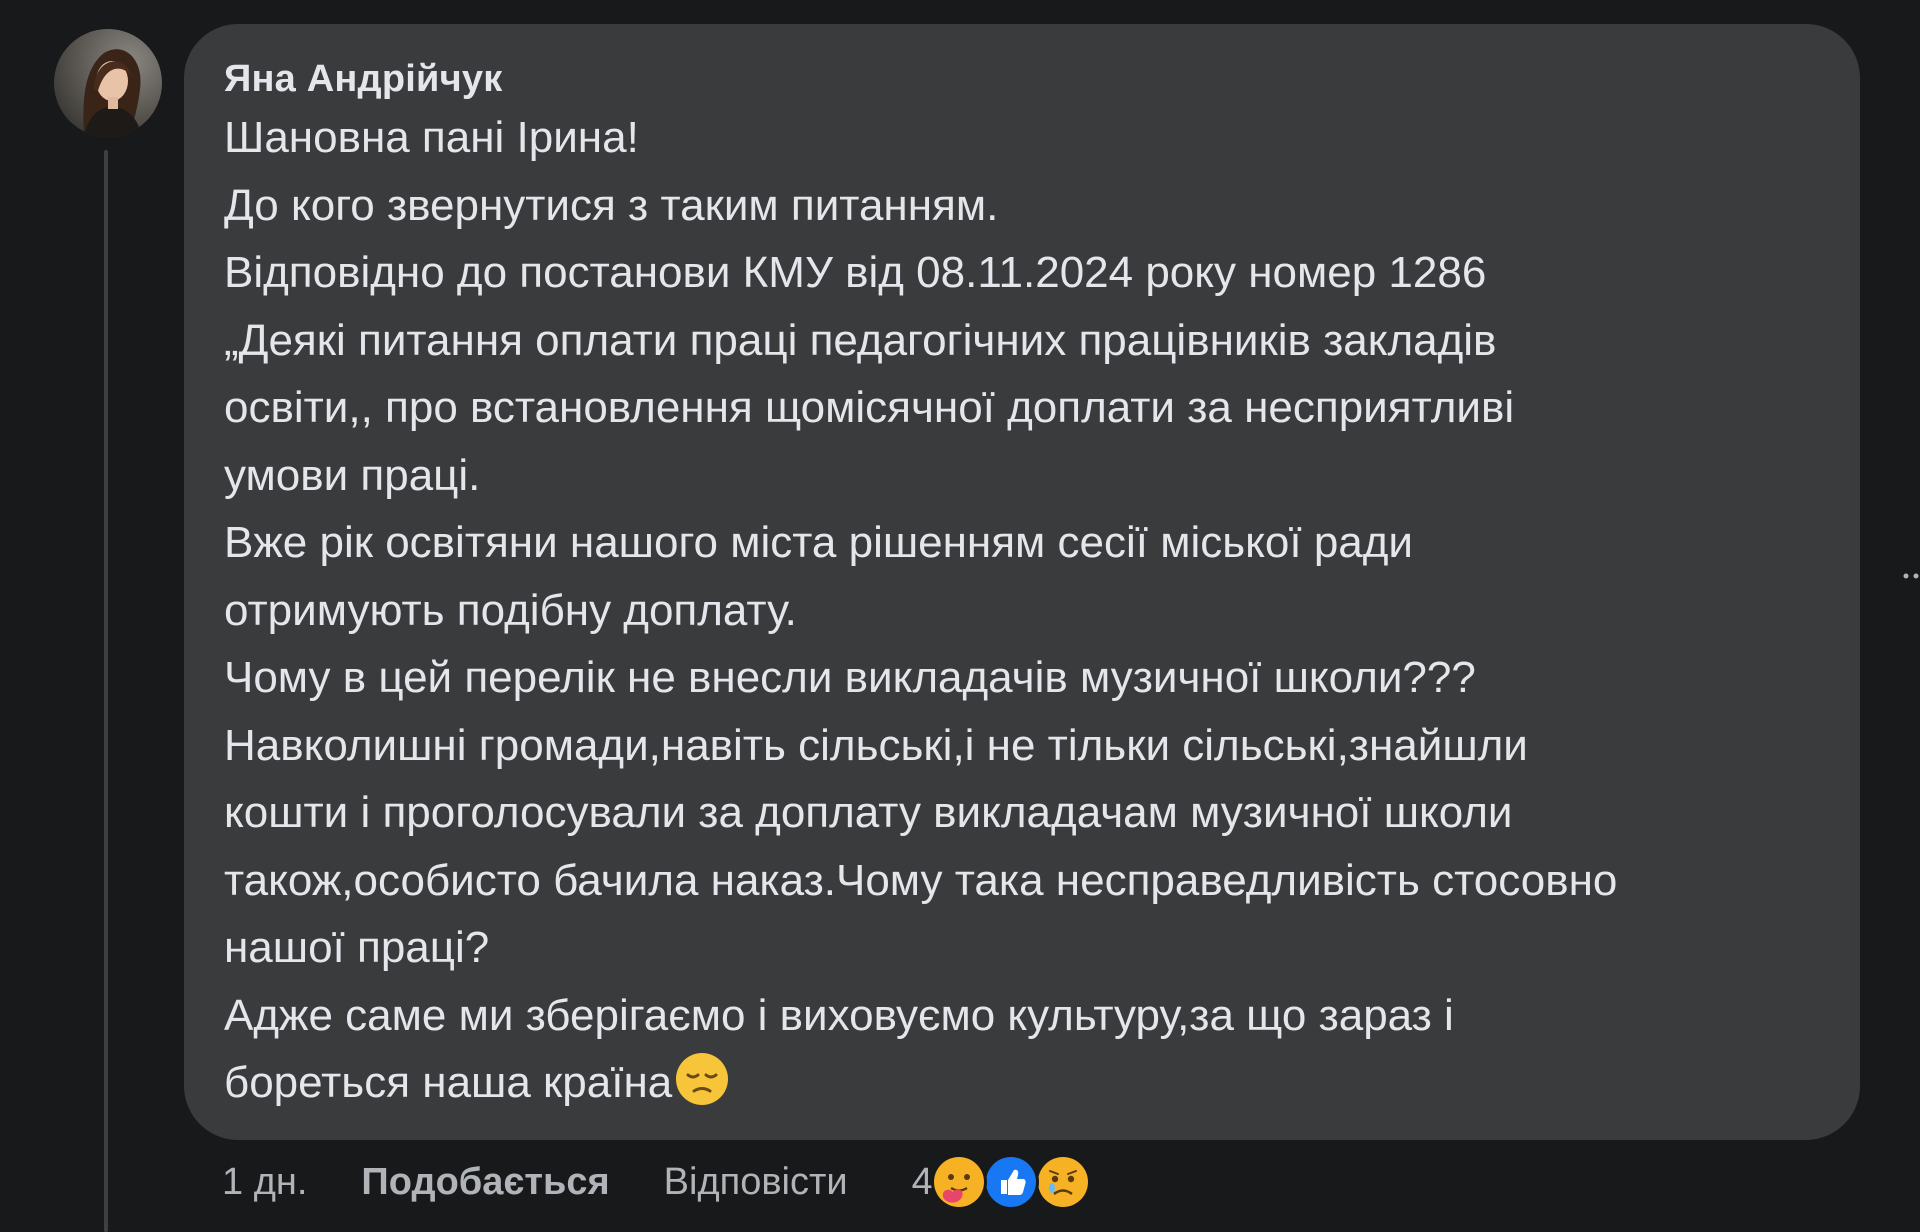 The width and height of the screenshot is (1920, 1232). What do you see at coordinates (448, 1082) in the screenshot?
I see `comment-line-text: бореться наша країна` at bounding box center [448, 1082].